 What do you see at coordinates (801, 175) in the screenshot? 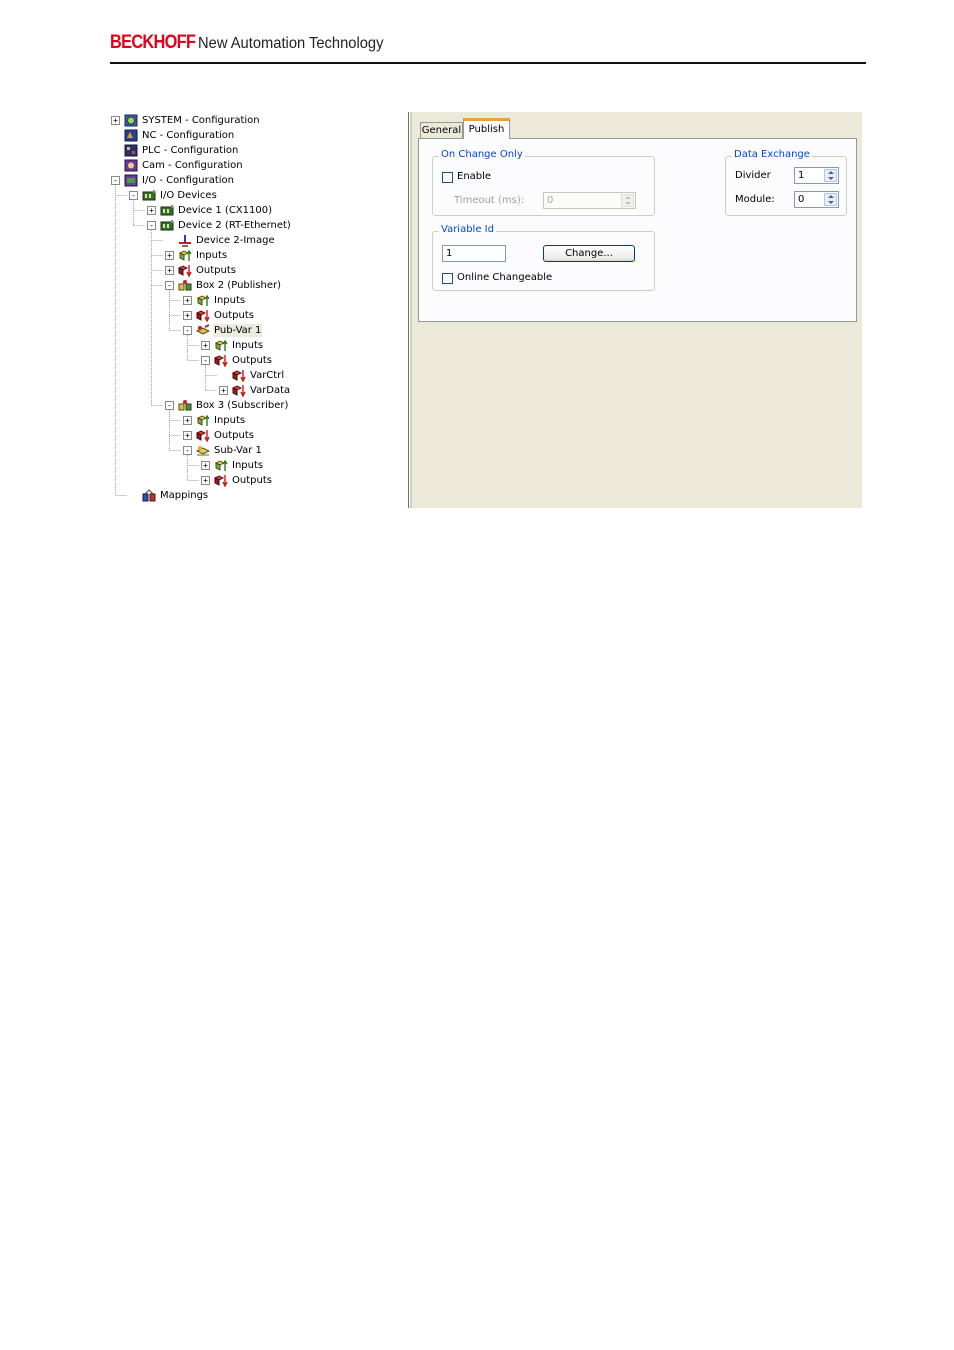
I see `divider-value: 1` at bounding box center [801, 175].